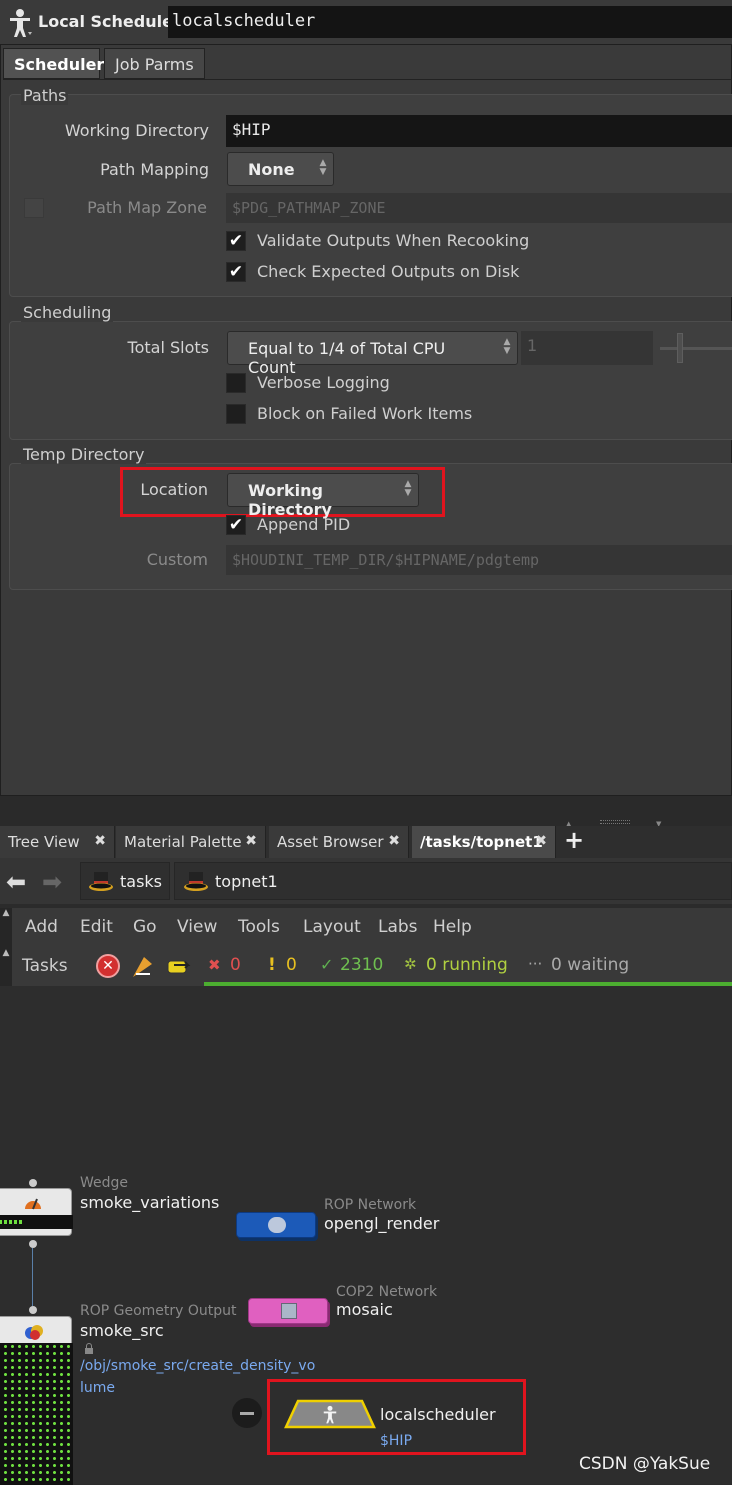 The width and height of the screenshot is (732, 1485). Describe the element at coordinates (11, 1222) in the screenshot. I see `wedge-task-dots` at that location.